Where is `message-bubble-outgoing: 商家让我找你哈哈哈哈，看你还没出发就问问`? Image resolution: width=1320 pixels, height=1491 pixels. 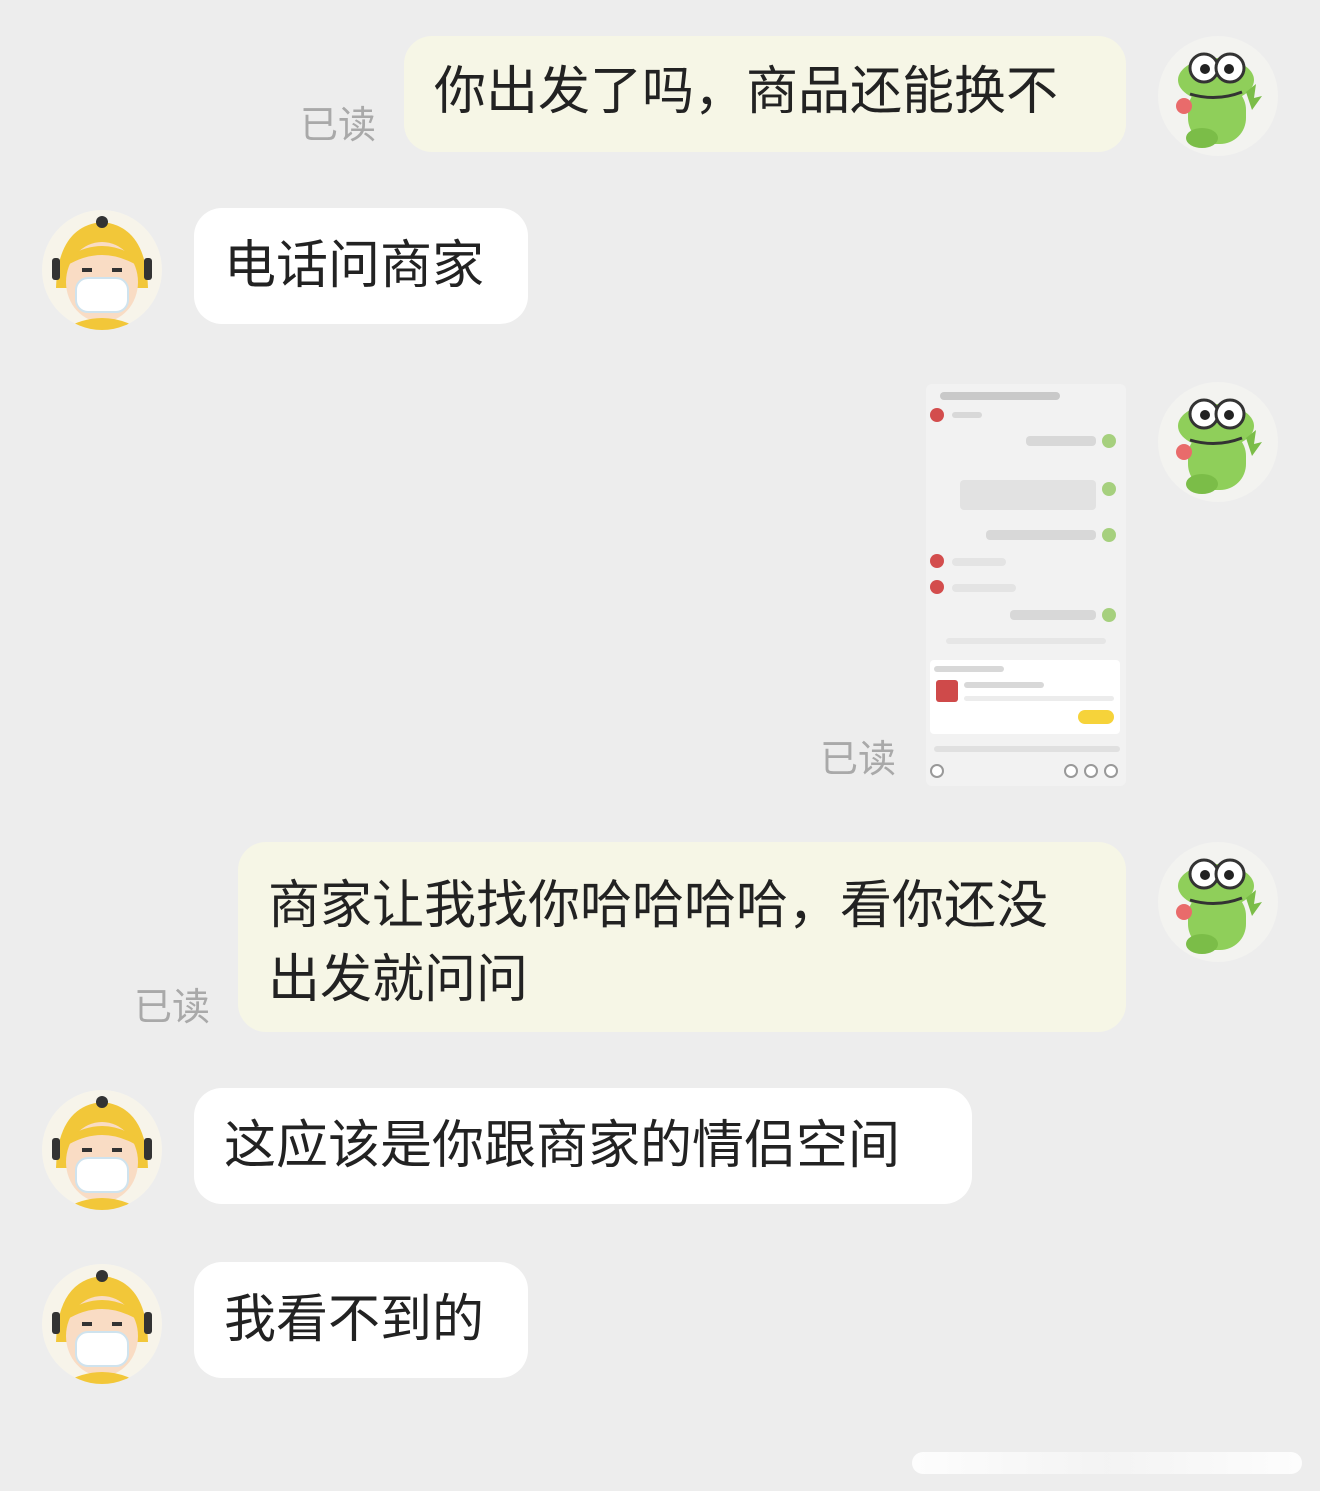
message-bubble-outgoing: 商家让我找你哈哈哈哈，看你还没出发就问问 is located at coordinates (682, 937).